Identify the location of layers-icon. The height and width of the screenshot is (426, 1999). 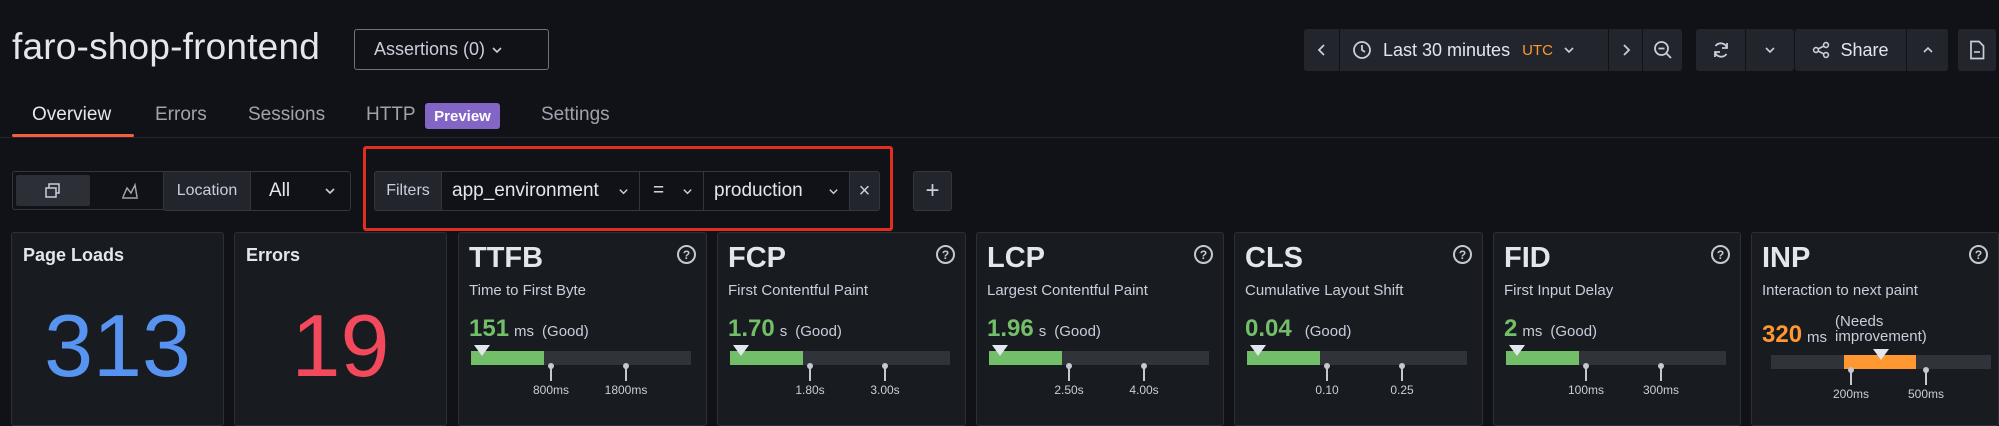
(52, 190).